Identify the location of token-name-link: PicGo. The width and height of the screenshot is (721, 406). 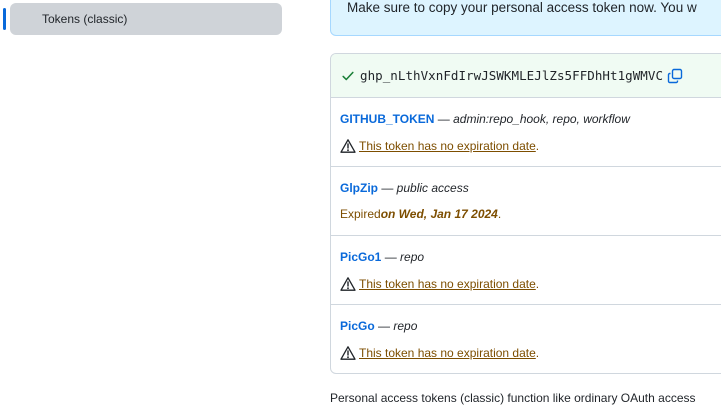
(357, 326).